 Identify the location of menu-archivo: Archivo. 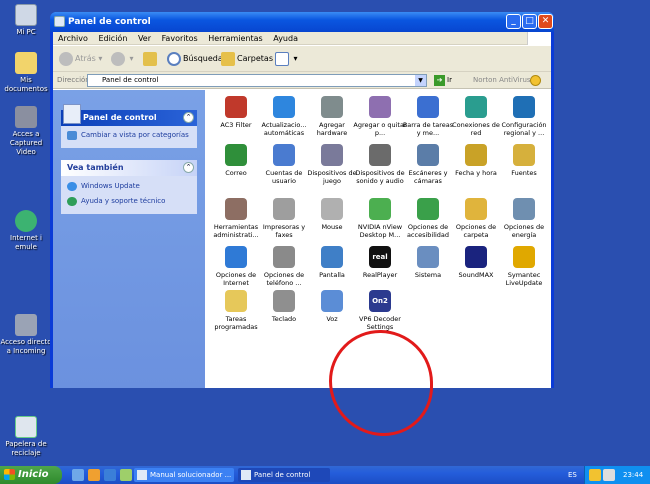
(73, 38).